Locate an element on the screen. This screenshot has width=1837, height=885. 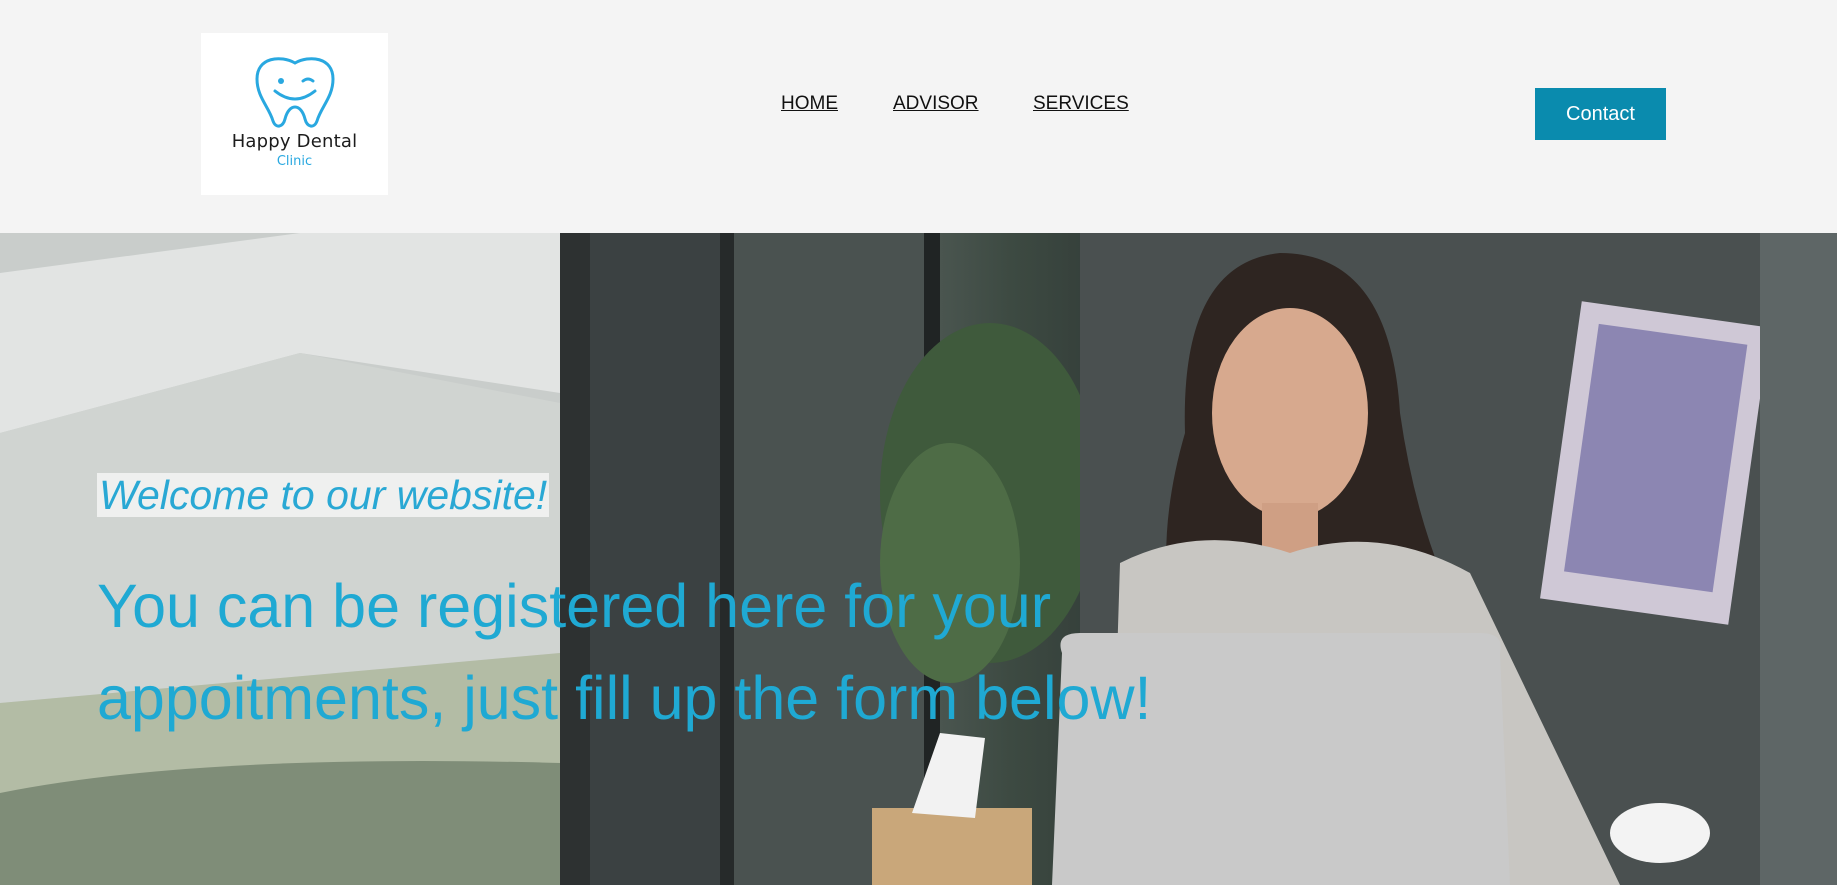
logo-title: Happy Dental is located at coordinates (294, 141).